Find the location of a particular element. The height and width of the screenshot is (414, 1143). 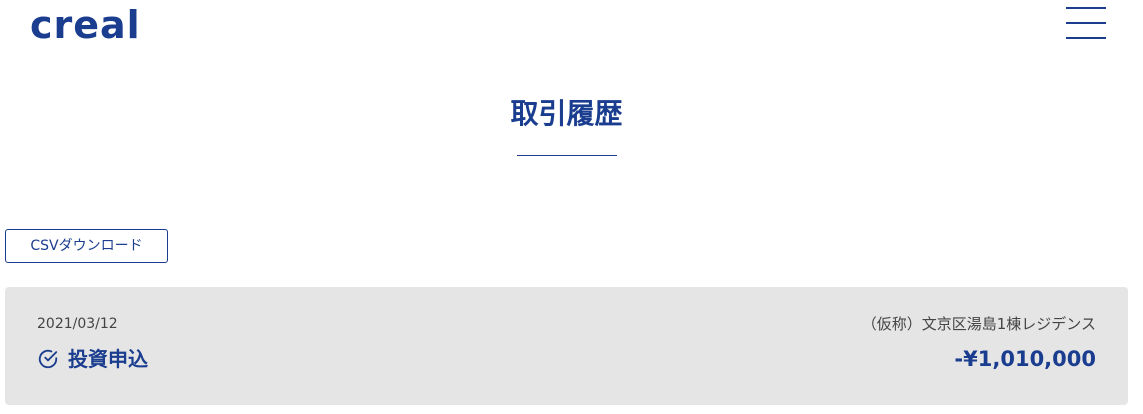

transaction-type: 投資申込 is located at coordinates (92, 359).